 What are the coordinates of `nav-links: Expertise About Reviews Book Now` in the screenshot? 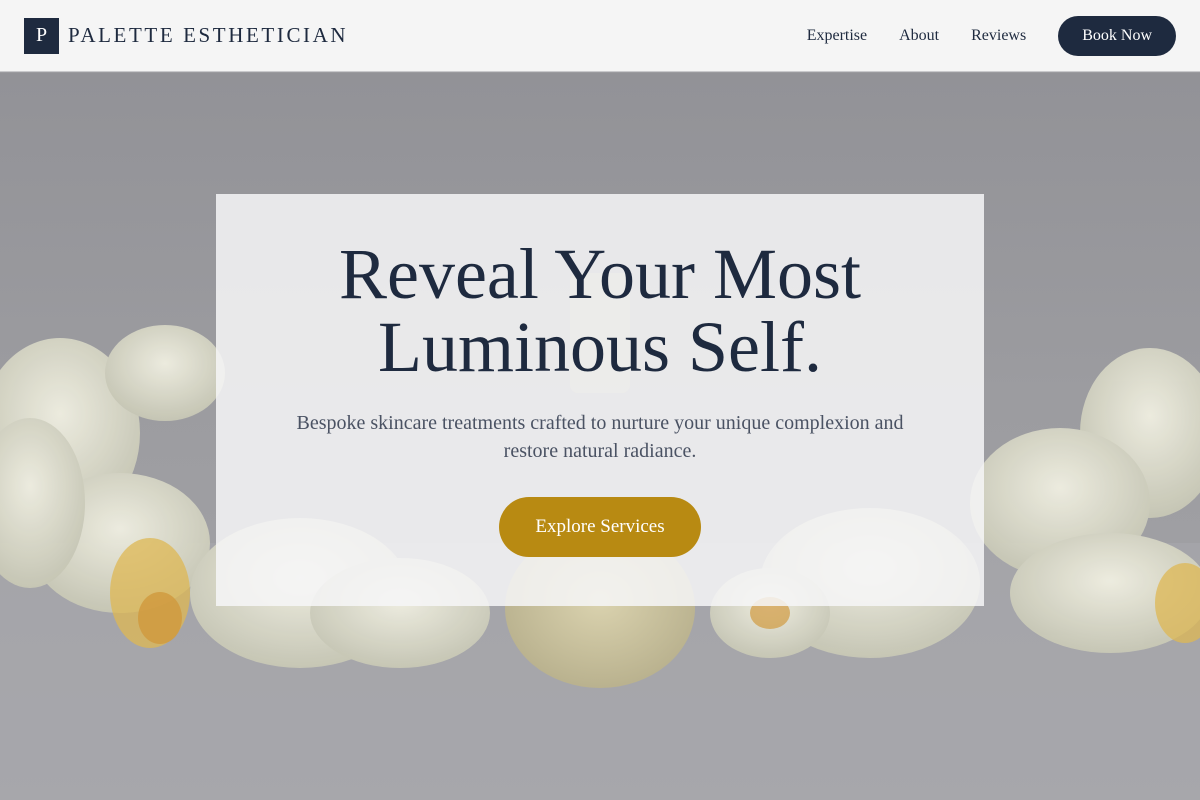 It's located at (991, 35).